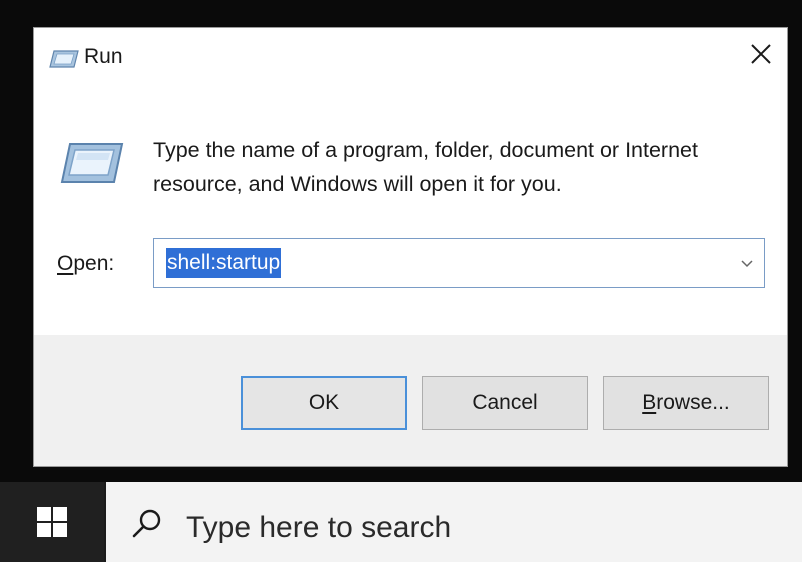 The height and width of the screenshot is (562, 802). I want to click on close-button, so click(761, 54).